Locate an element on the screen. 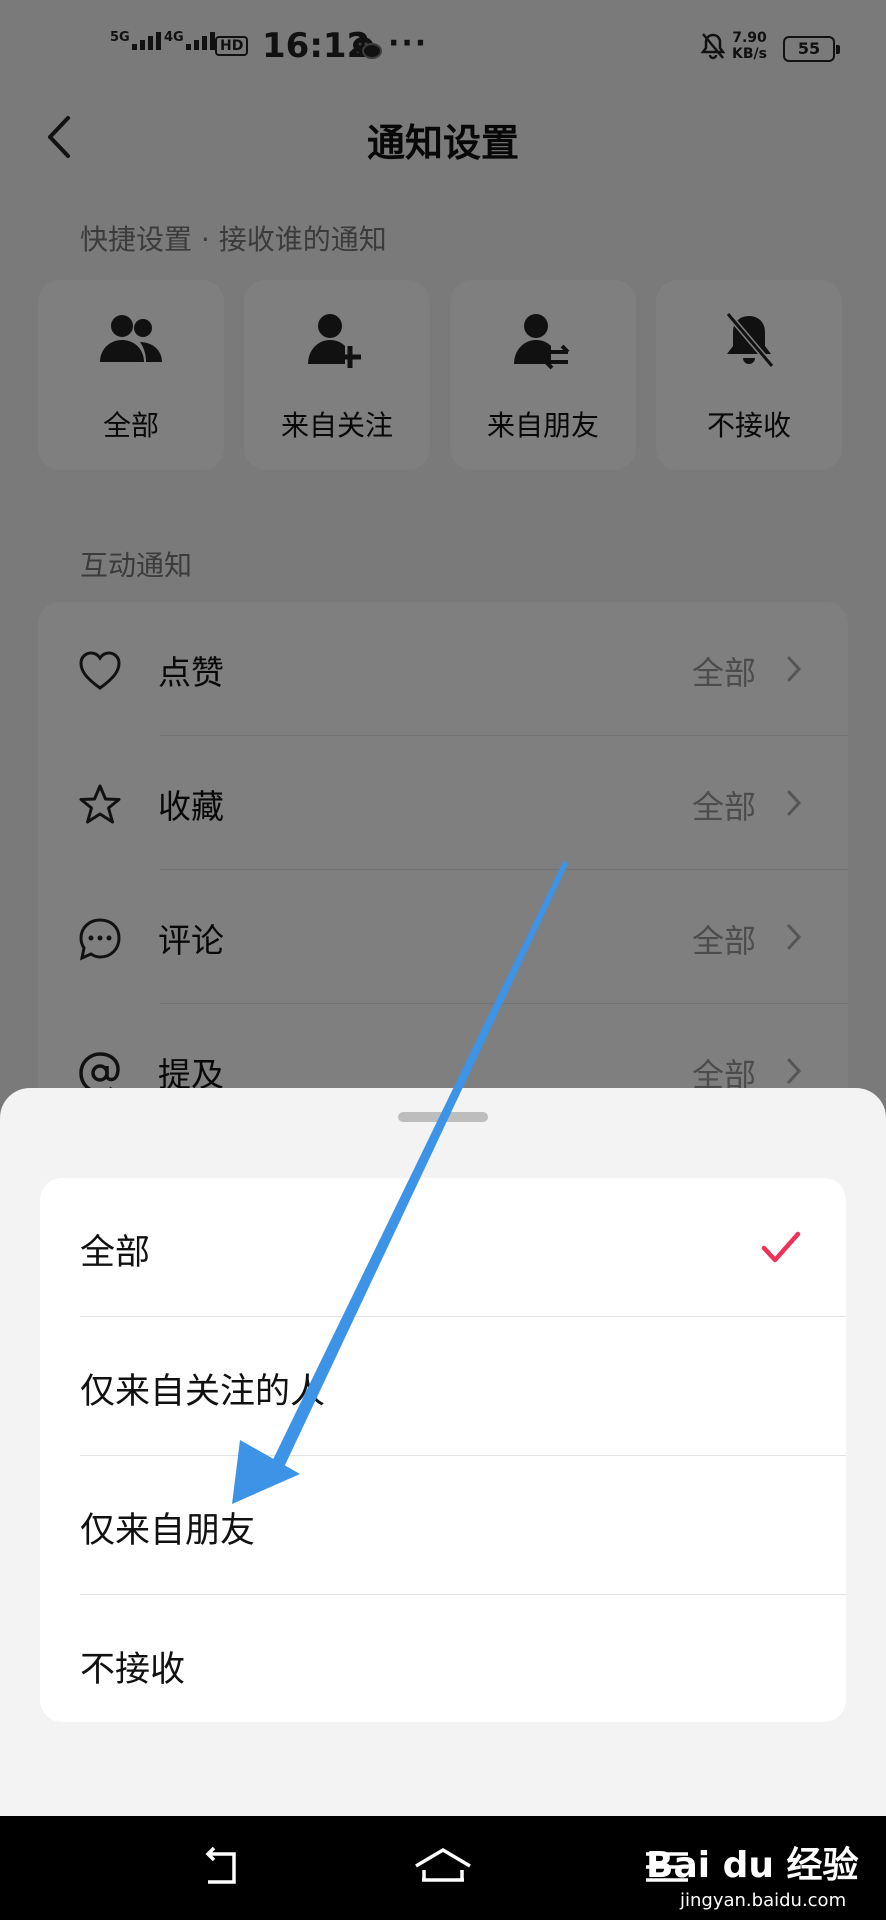  option-label: 仅来自朋友 is located at coordinates (168, 1531).